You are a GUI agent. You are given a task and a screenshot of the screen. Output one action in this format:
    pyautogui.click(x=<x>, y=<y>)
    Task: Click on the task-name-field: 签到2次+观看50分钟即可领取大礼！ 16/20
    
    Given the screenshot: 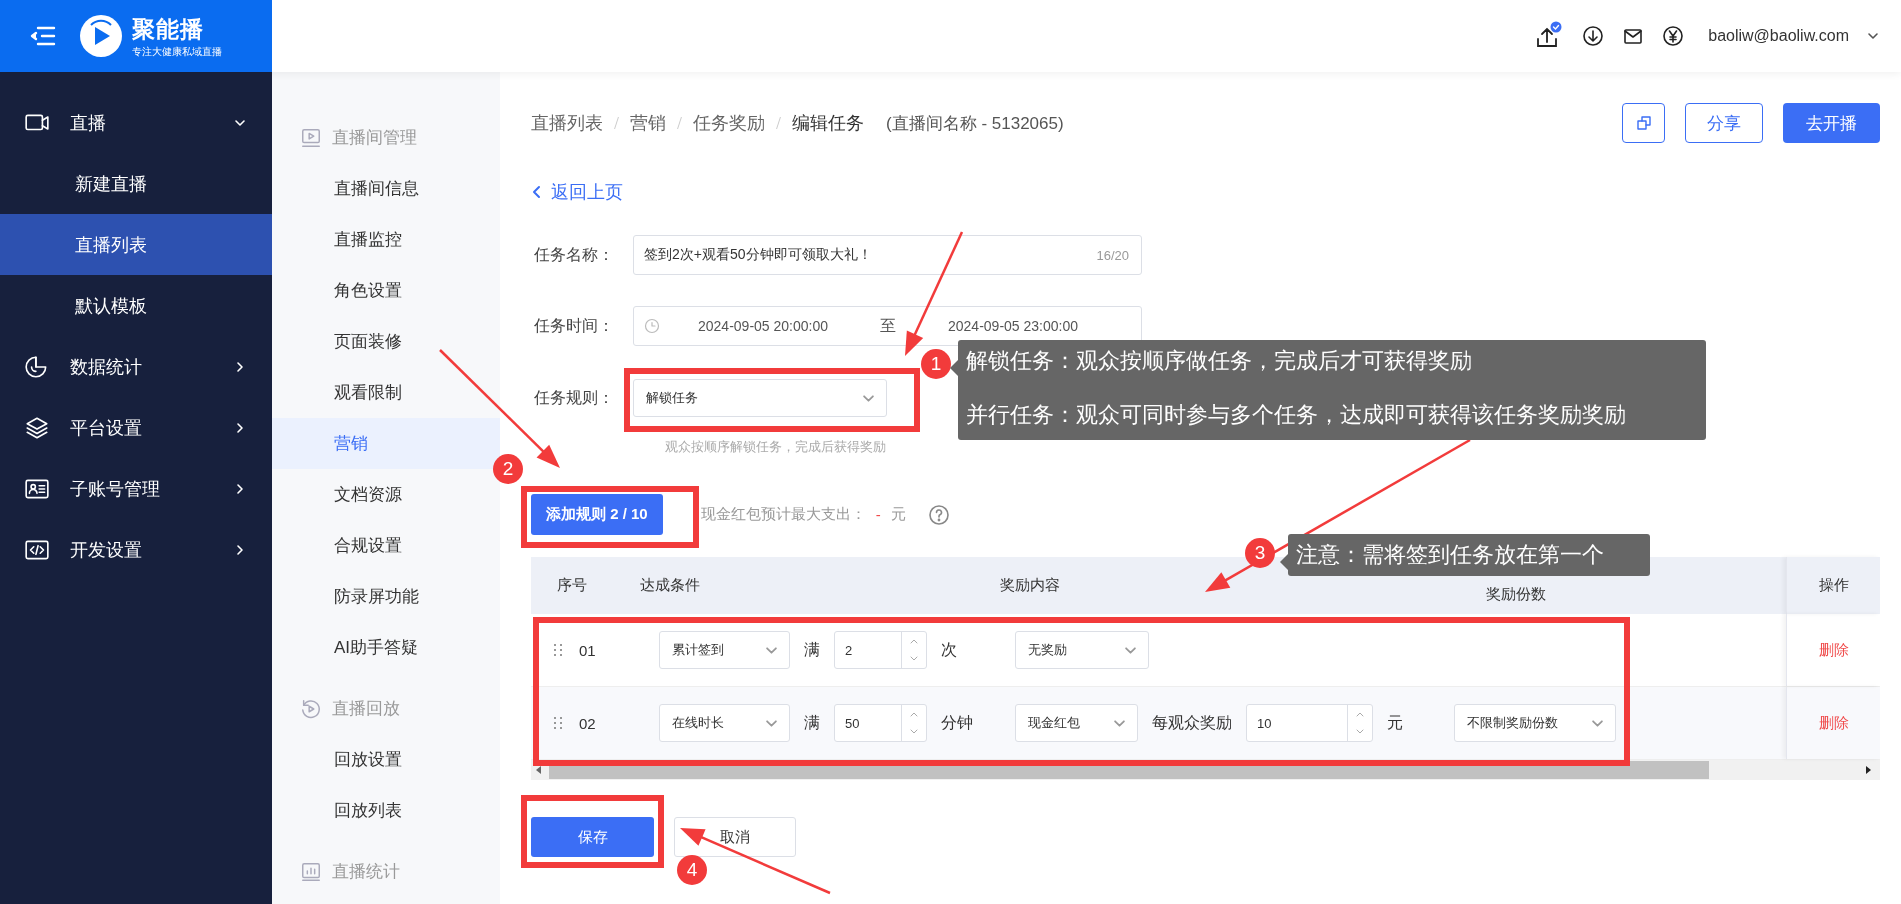 What is the action you would take?
    pyautogui.click(x=887, y=255)
    